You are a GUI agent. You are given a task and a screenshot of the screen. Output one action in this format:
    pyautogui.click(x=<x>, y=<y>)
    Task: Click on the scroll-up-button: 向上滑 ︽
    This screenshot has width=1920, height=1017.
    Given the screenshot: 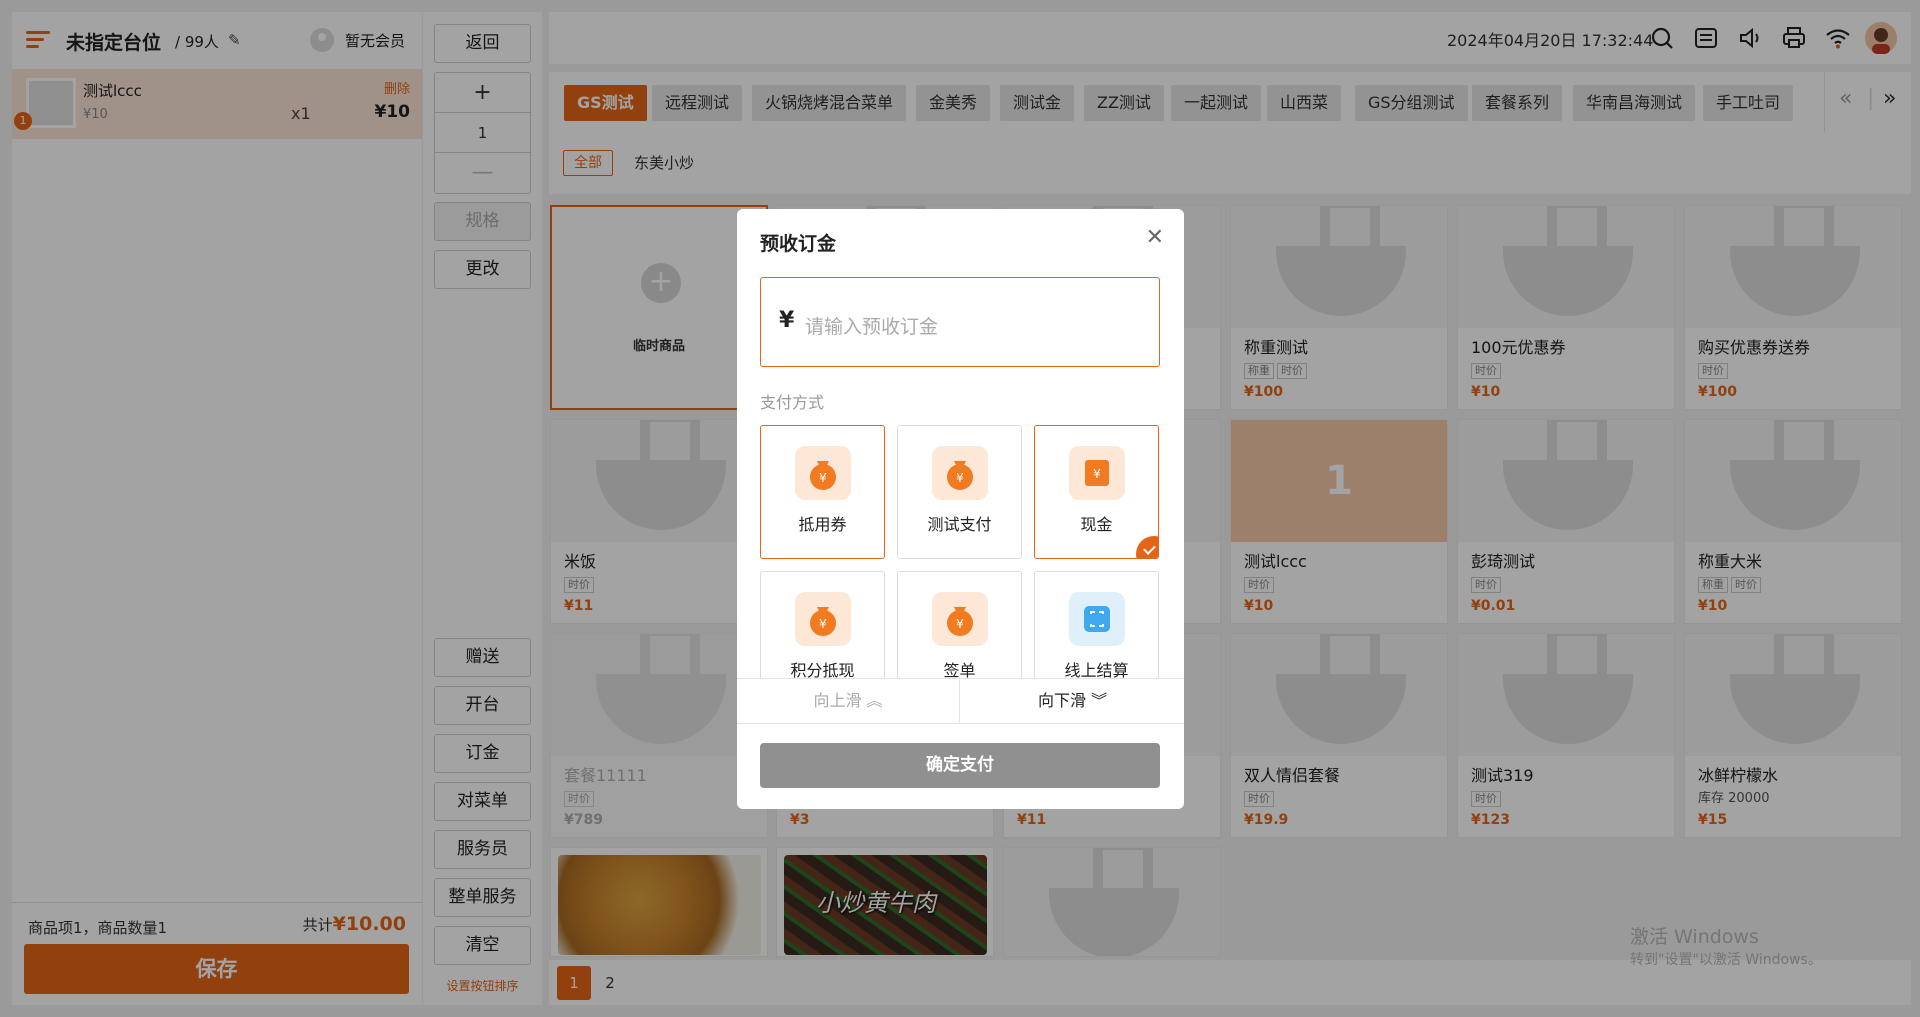 What is the action you would take?
    pyautogui.click(x=848, y=701)
    